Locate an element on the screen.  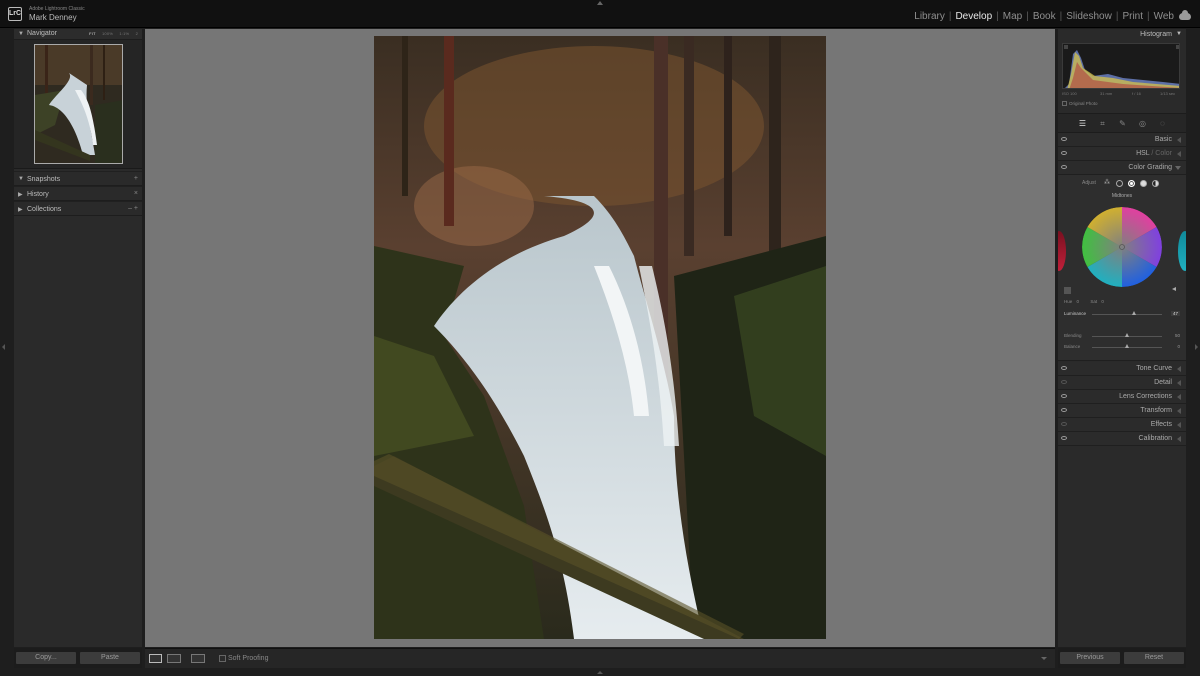
module-web: Web is located at coordinates (1164, 16).